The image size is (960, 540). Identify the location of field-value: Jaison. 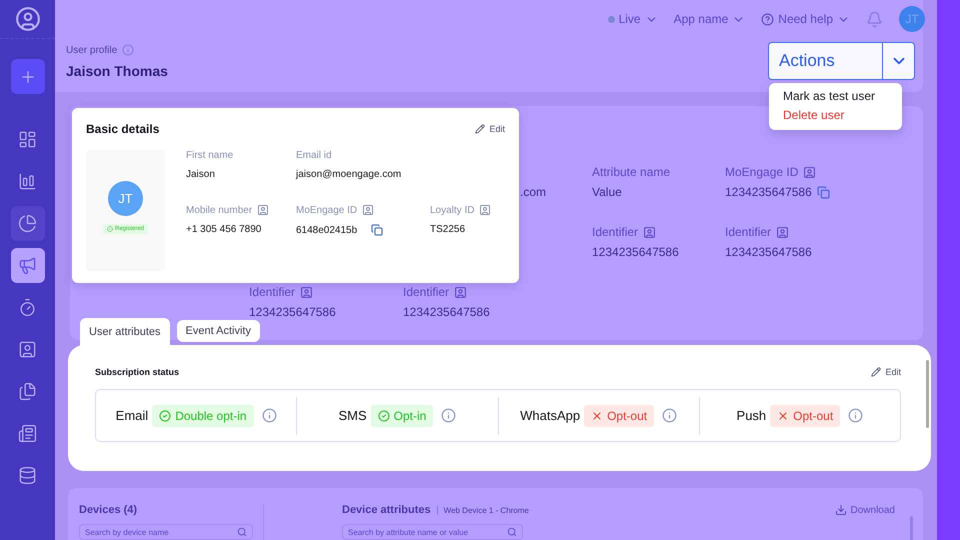
(200, 174).